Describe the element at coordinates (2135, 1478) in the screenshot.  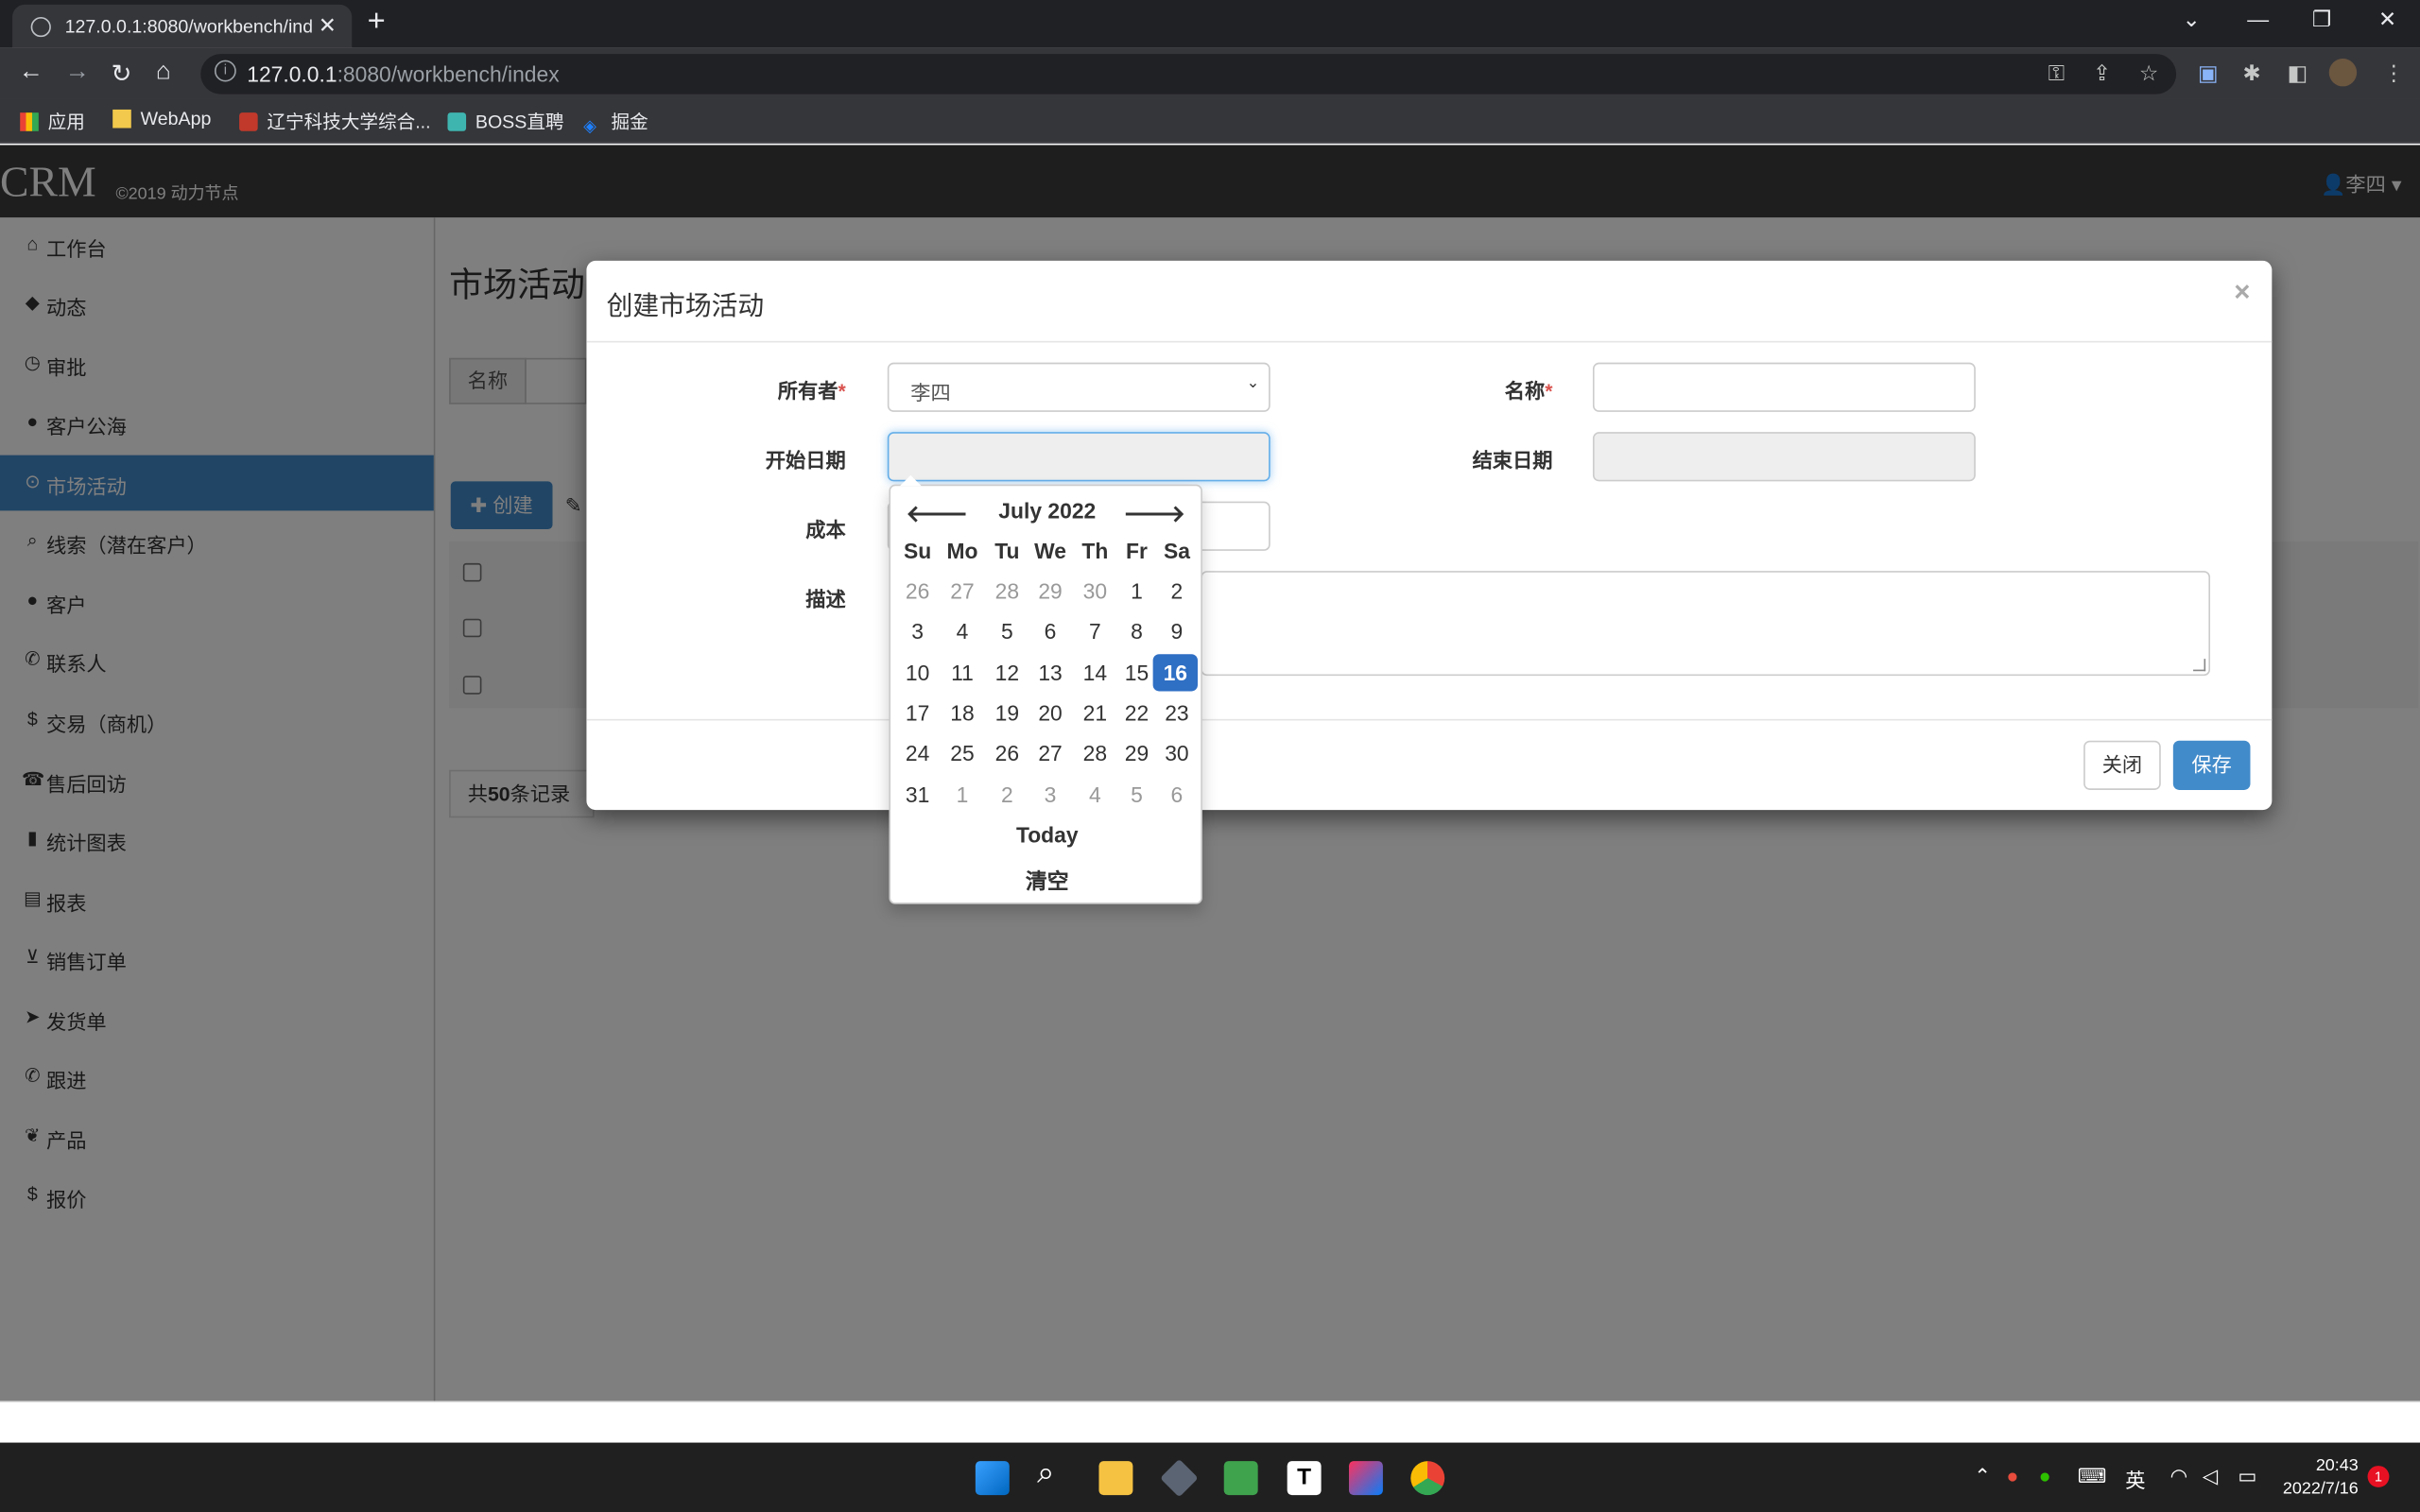
I see `ime-indicator: 英` at that location.